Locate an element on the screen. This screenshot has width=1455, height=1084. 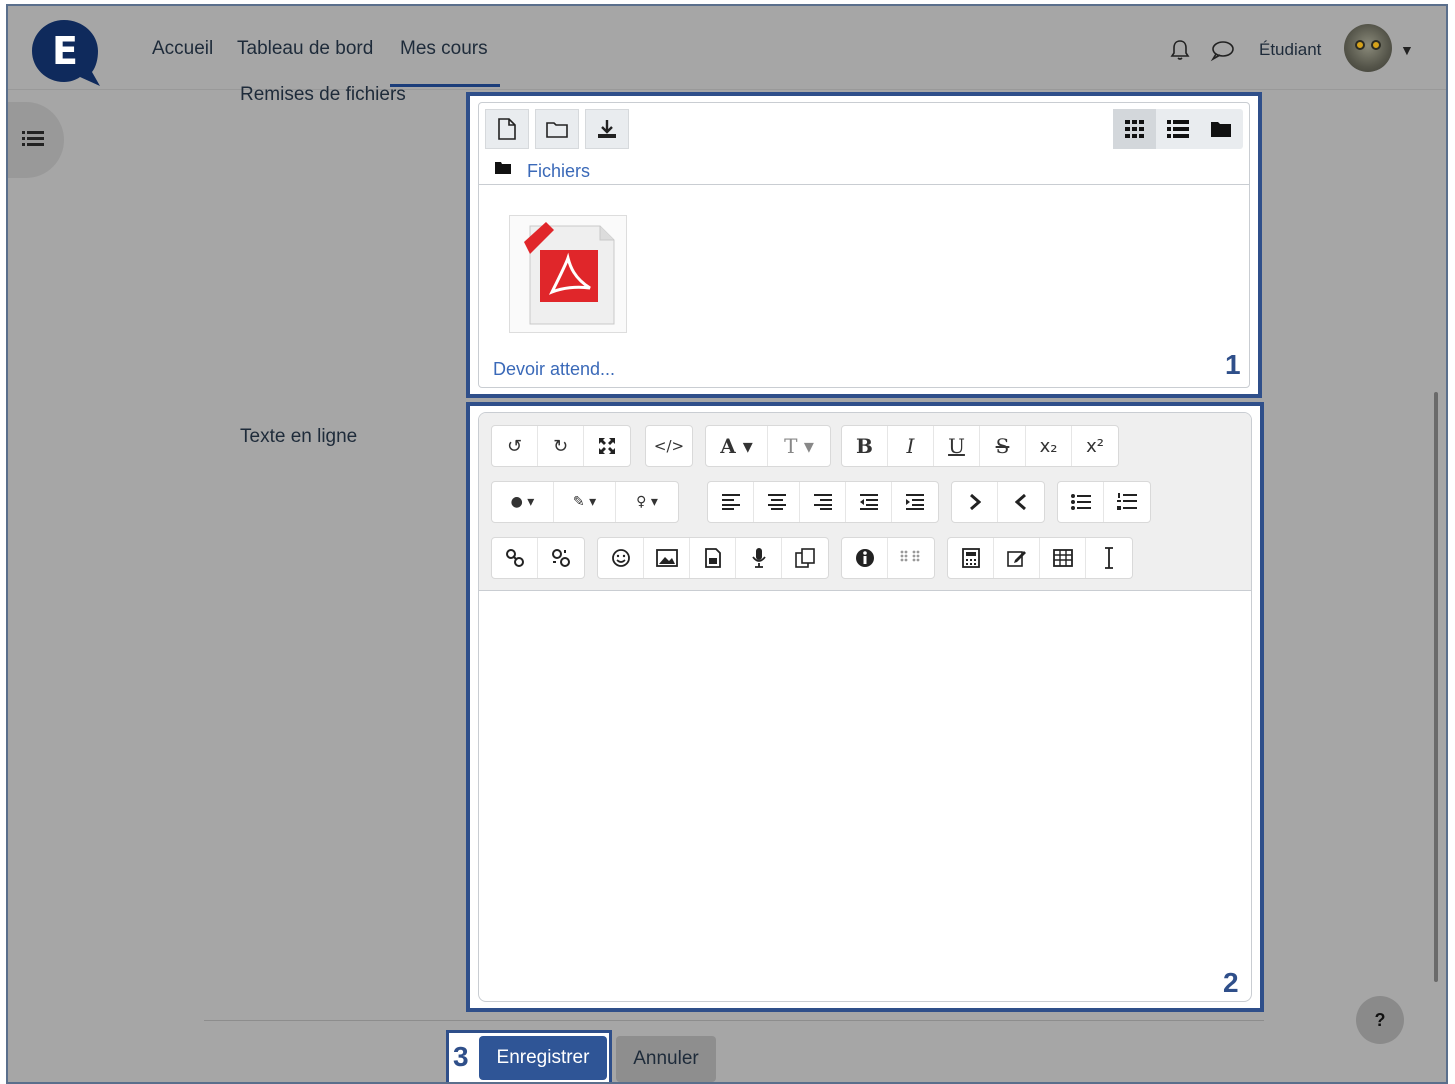
font-family-icon: A ▾ is located at coordinates (737, 446).